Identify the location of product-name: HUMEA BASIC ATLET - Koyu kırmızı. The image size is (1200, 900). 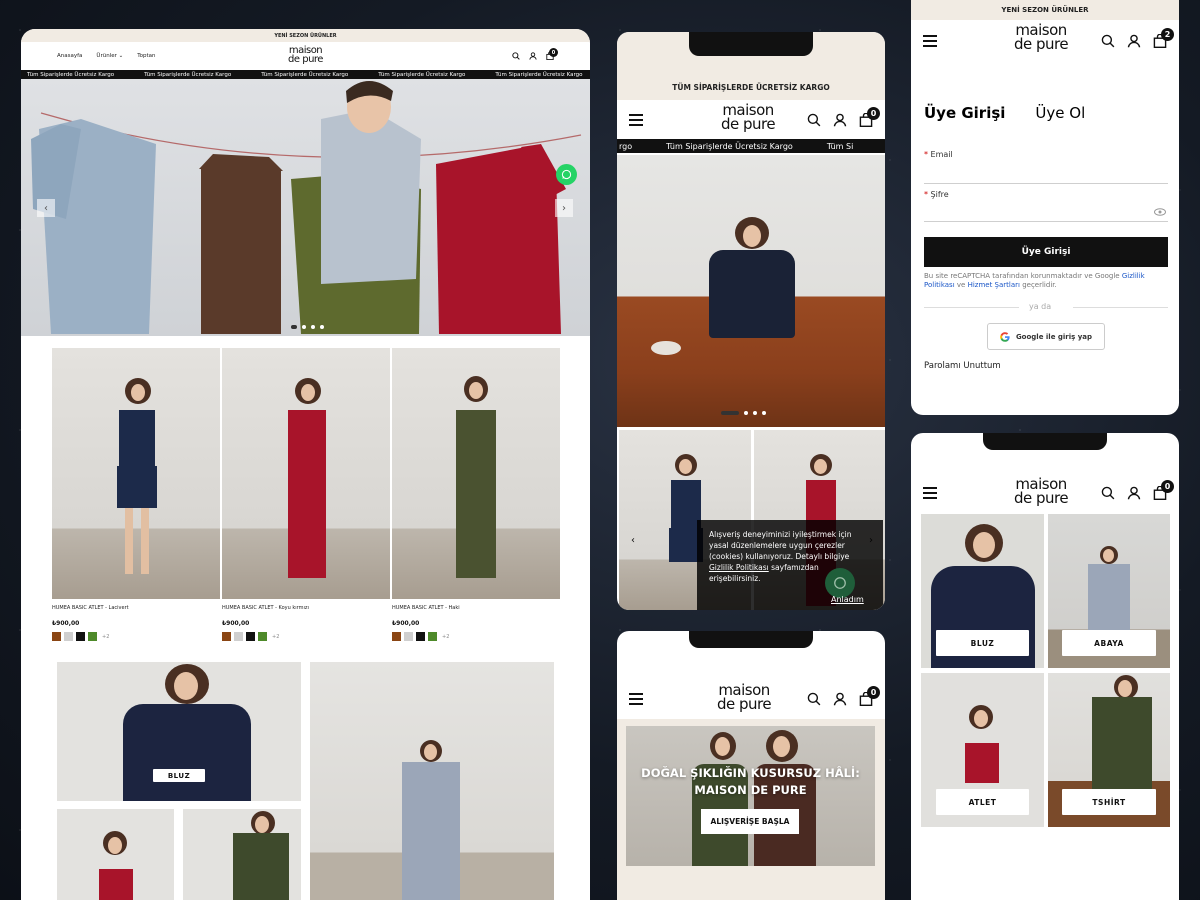
(265, 608).